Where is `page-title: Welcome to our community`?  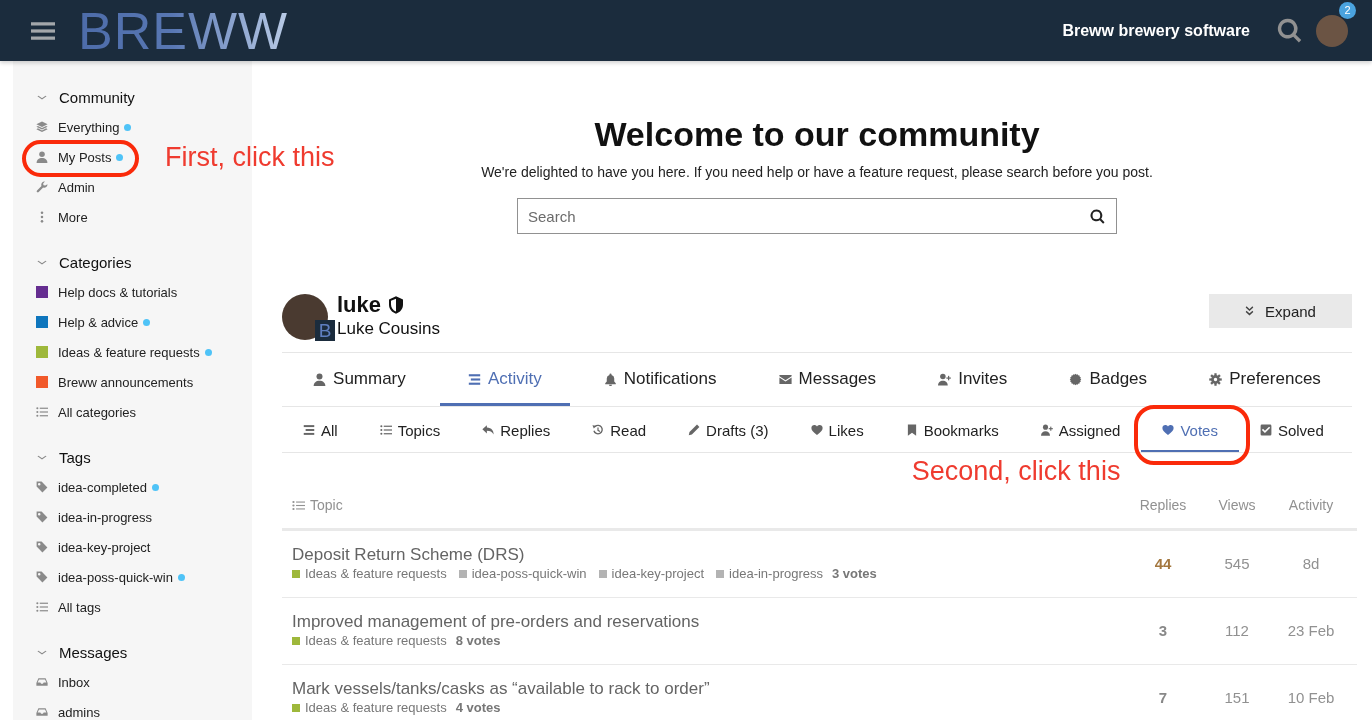
page-title: Welcome to our community is located at coordinates (817, 134).